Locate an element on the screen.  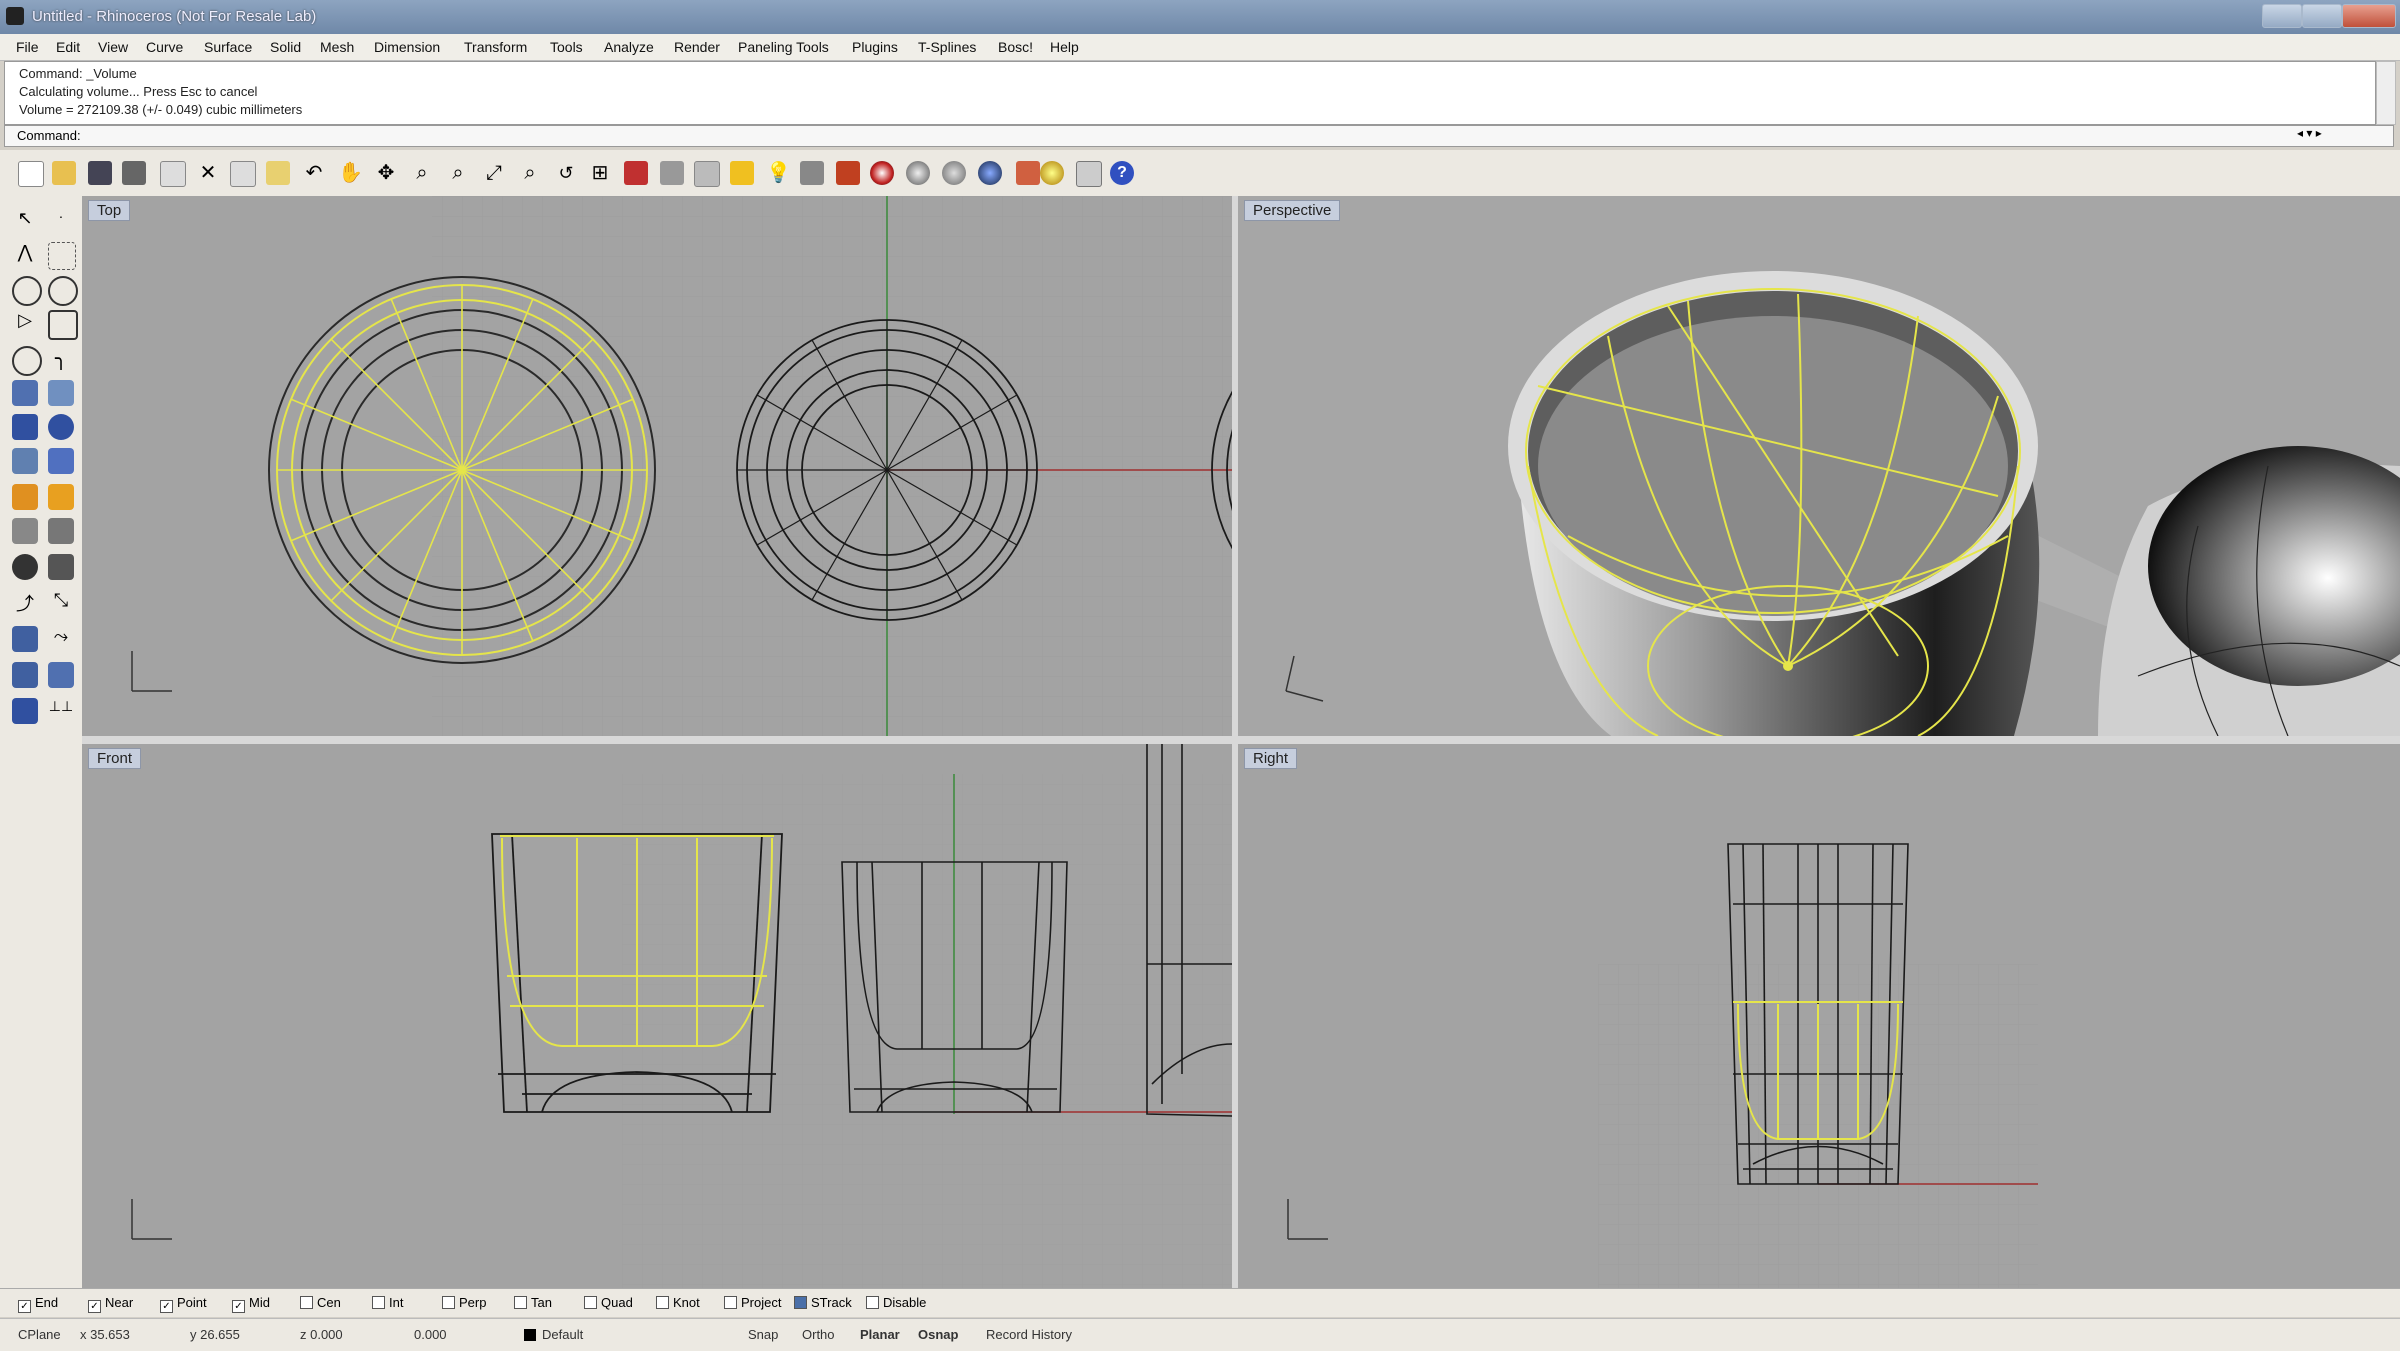
menu-paneling-tools: Paneling Tools is located at coordinates (783, 47).